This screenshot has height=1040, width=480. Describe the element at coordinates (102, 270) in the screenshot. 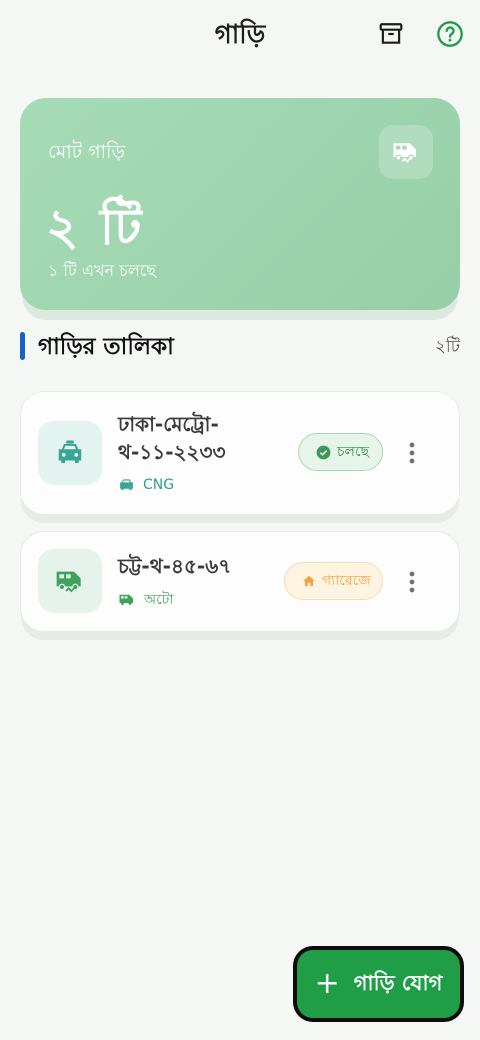

I see `running-now-text: ১ টি এখন চলছে` at that location.